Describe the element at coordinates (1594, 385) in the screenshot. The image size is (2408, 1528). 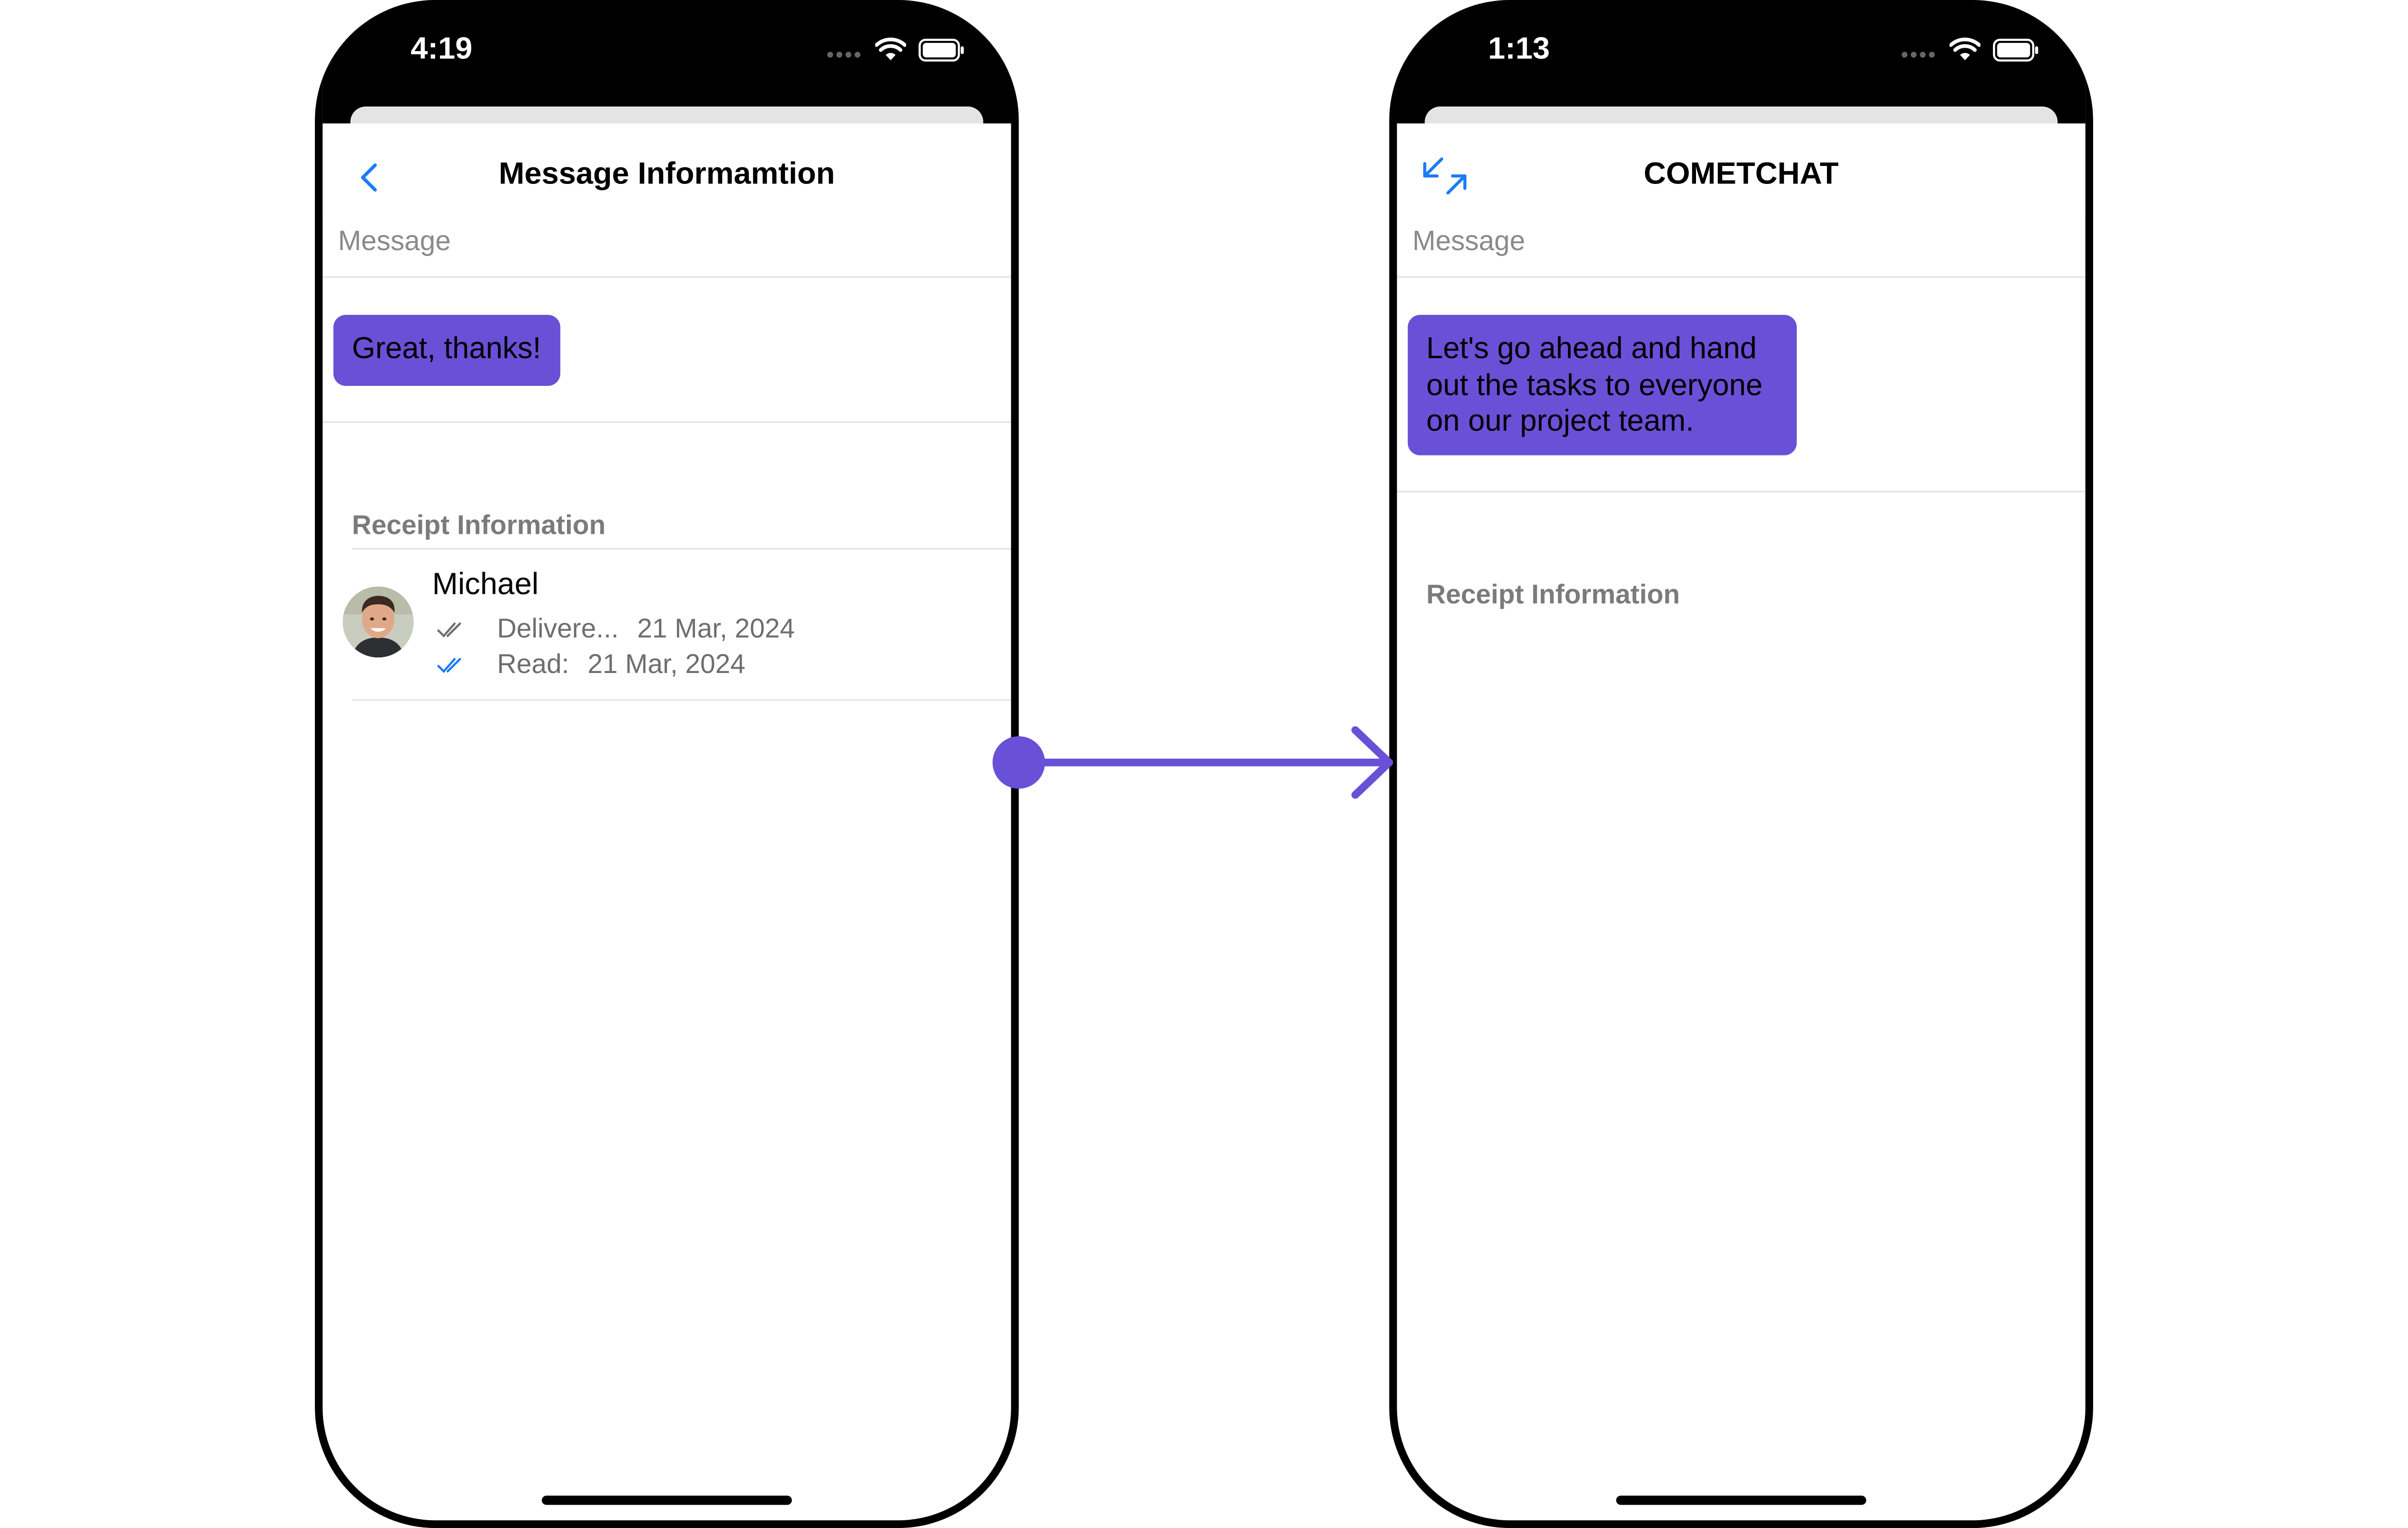
I see `message-bubble-line: out the tasks to everyone` at that location.